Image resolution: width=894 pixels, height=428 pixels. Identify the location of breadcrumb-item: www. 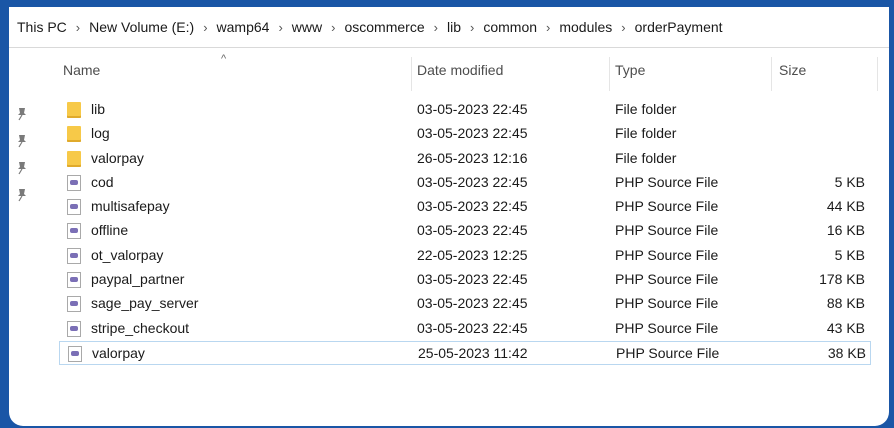
(307, 27).